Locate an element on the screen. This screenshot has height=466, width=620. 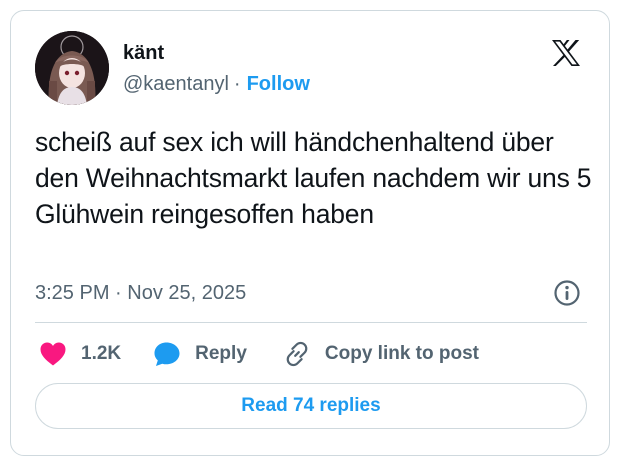
info-icon is located at coordinates (567, 293).